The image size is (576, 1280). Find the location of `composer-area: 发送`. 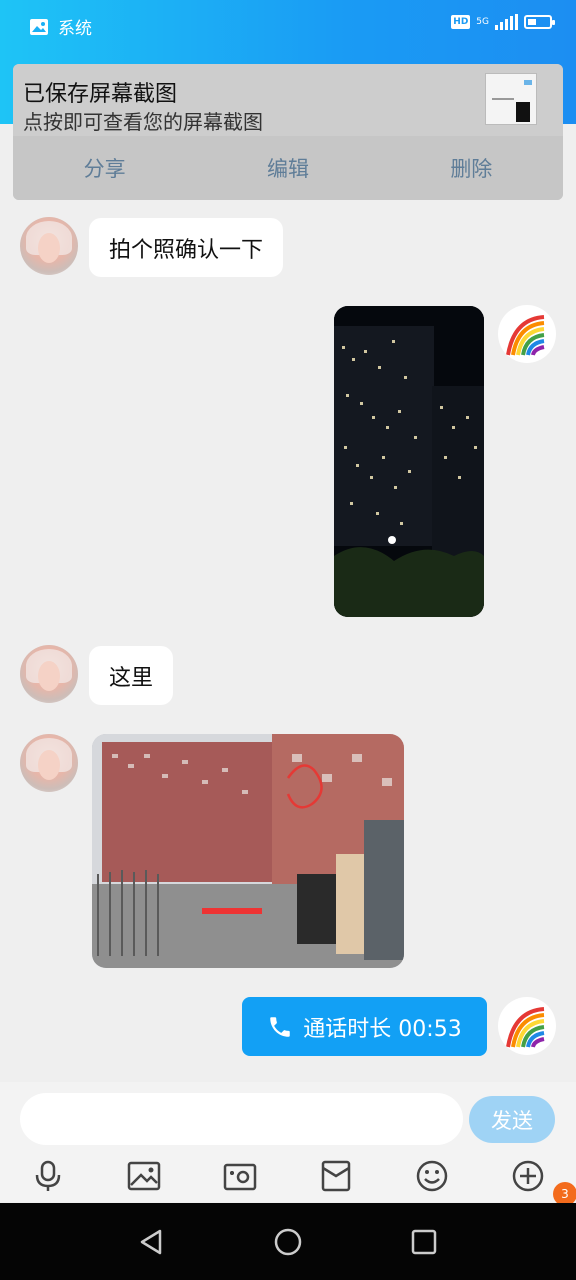

composer-area: 发送 is located at coordinates (288, 1142).